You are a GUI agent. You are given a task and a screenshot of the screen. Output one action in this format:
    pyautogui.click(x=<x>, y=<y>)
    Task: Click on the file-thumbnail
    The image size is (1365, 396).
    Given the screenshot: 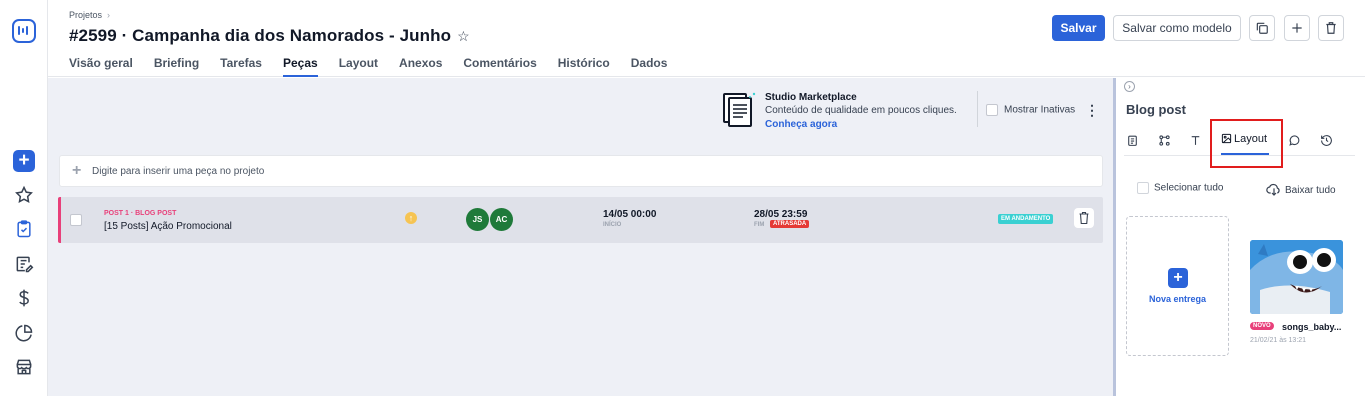 What is the action you would take?
    pyautogui.click(x=1296, y=277)
    